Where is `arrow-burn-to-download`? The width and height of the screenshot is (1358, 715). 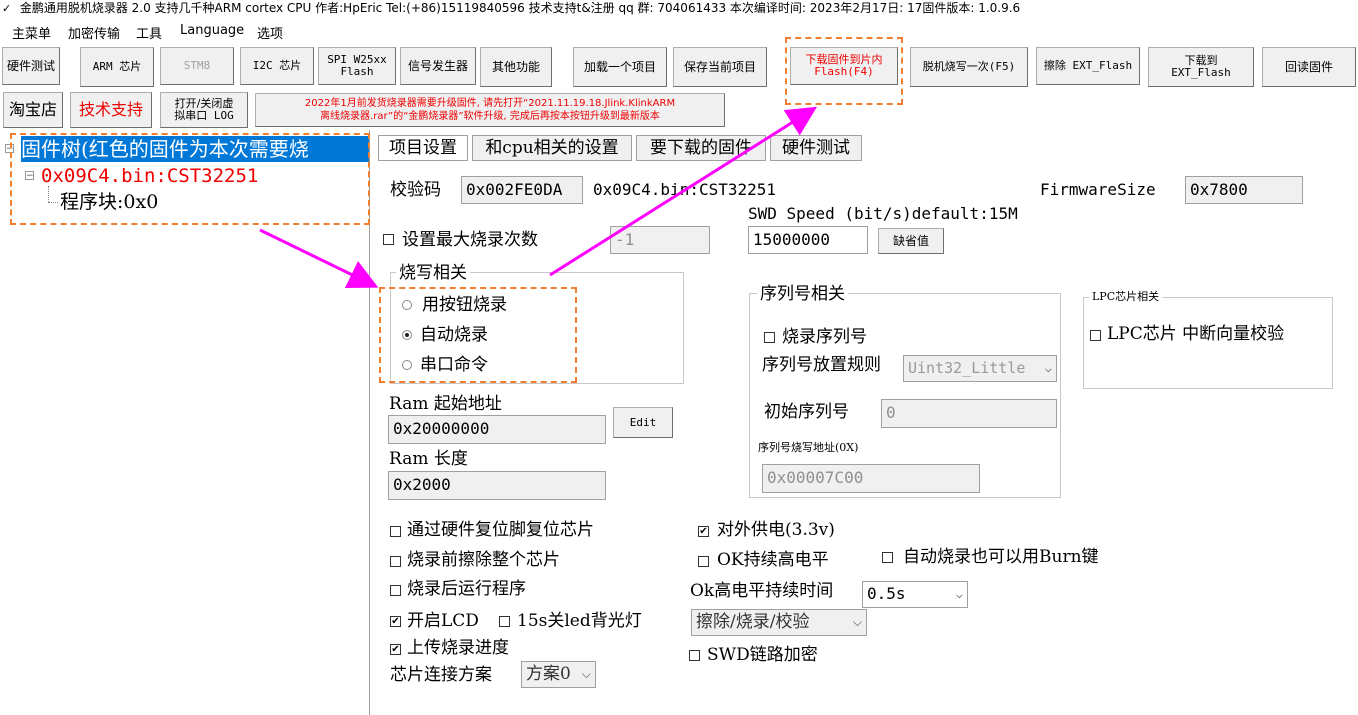 arrow-burn-to-download is located at coordinates (683, 191).